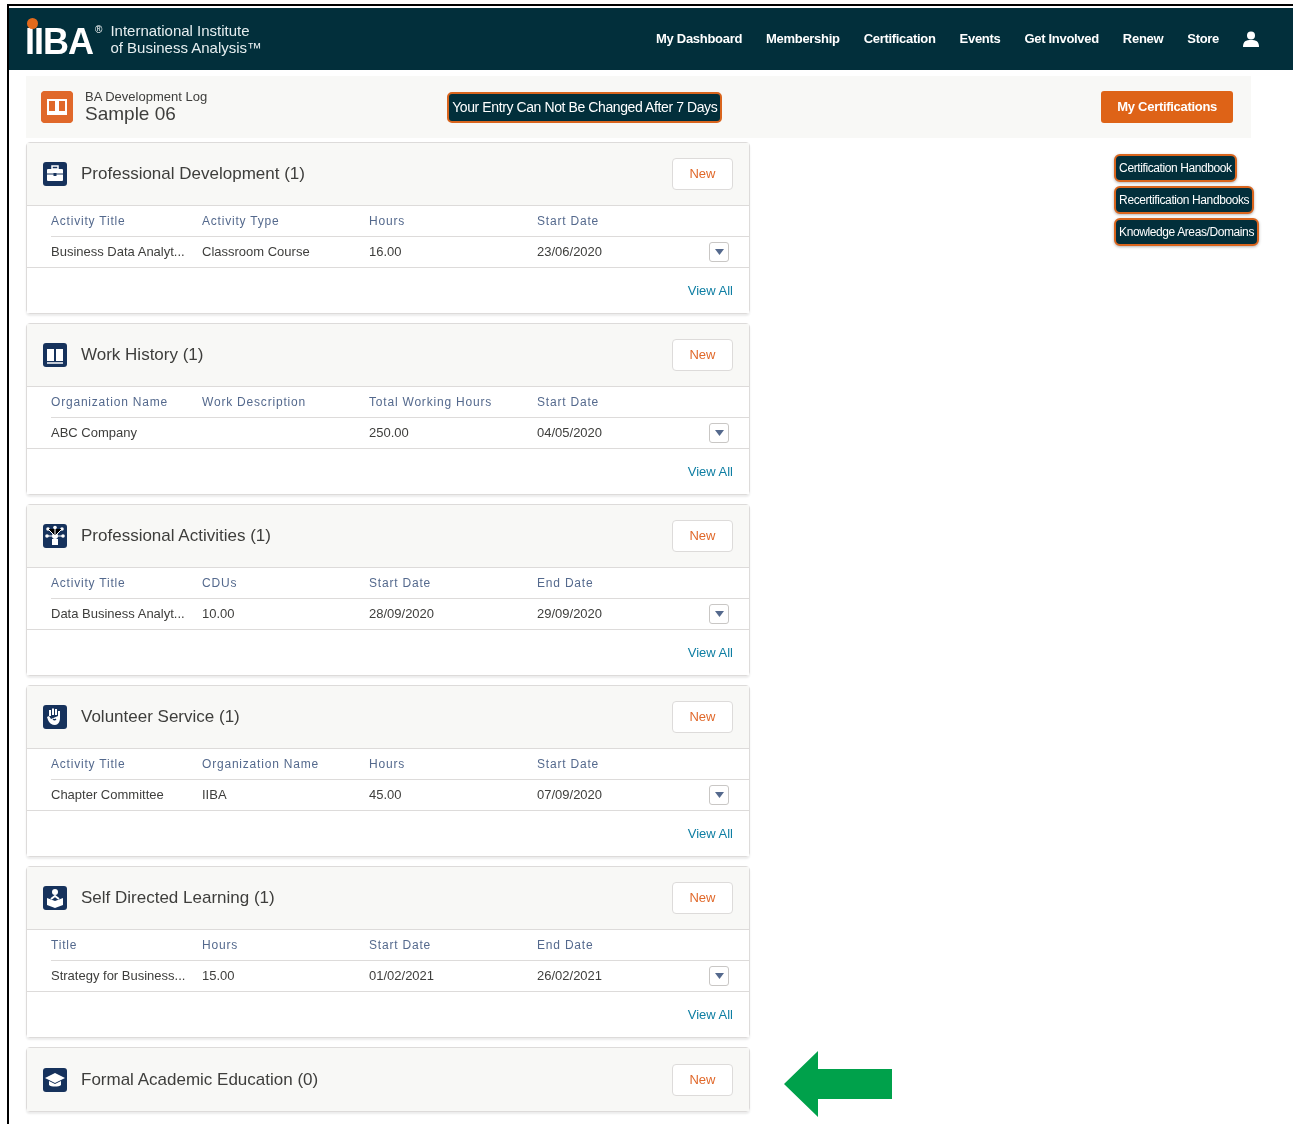 This screenshot has height=1124, width=1293. I want to click on table-cell-text: 07/09/2020, so click(570, 795).